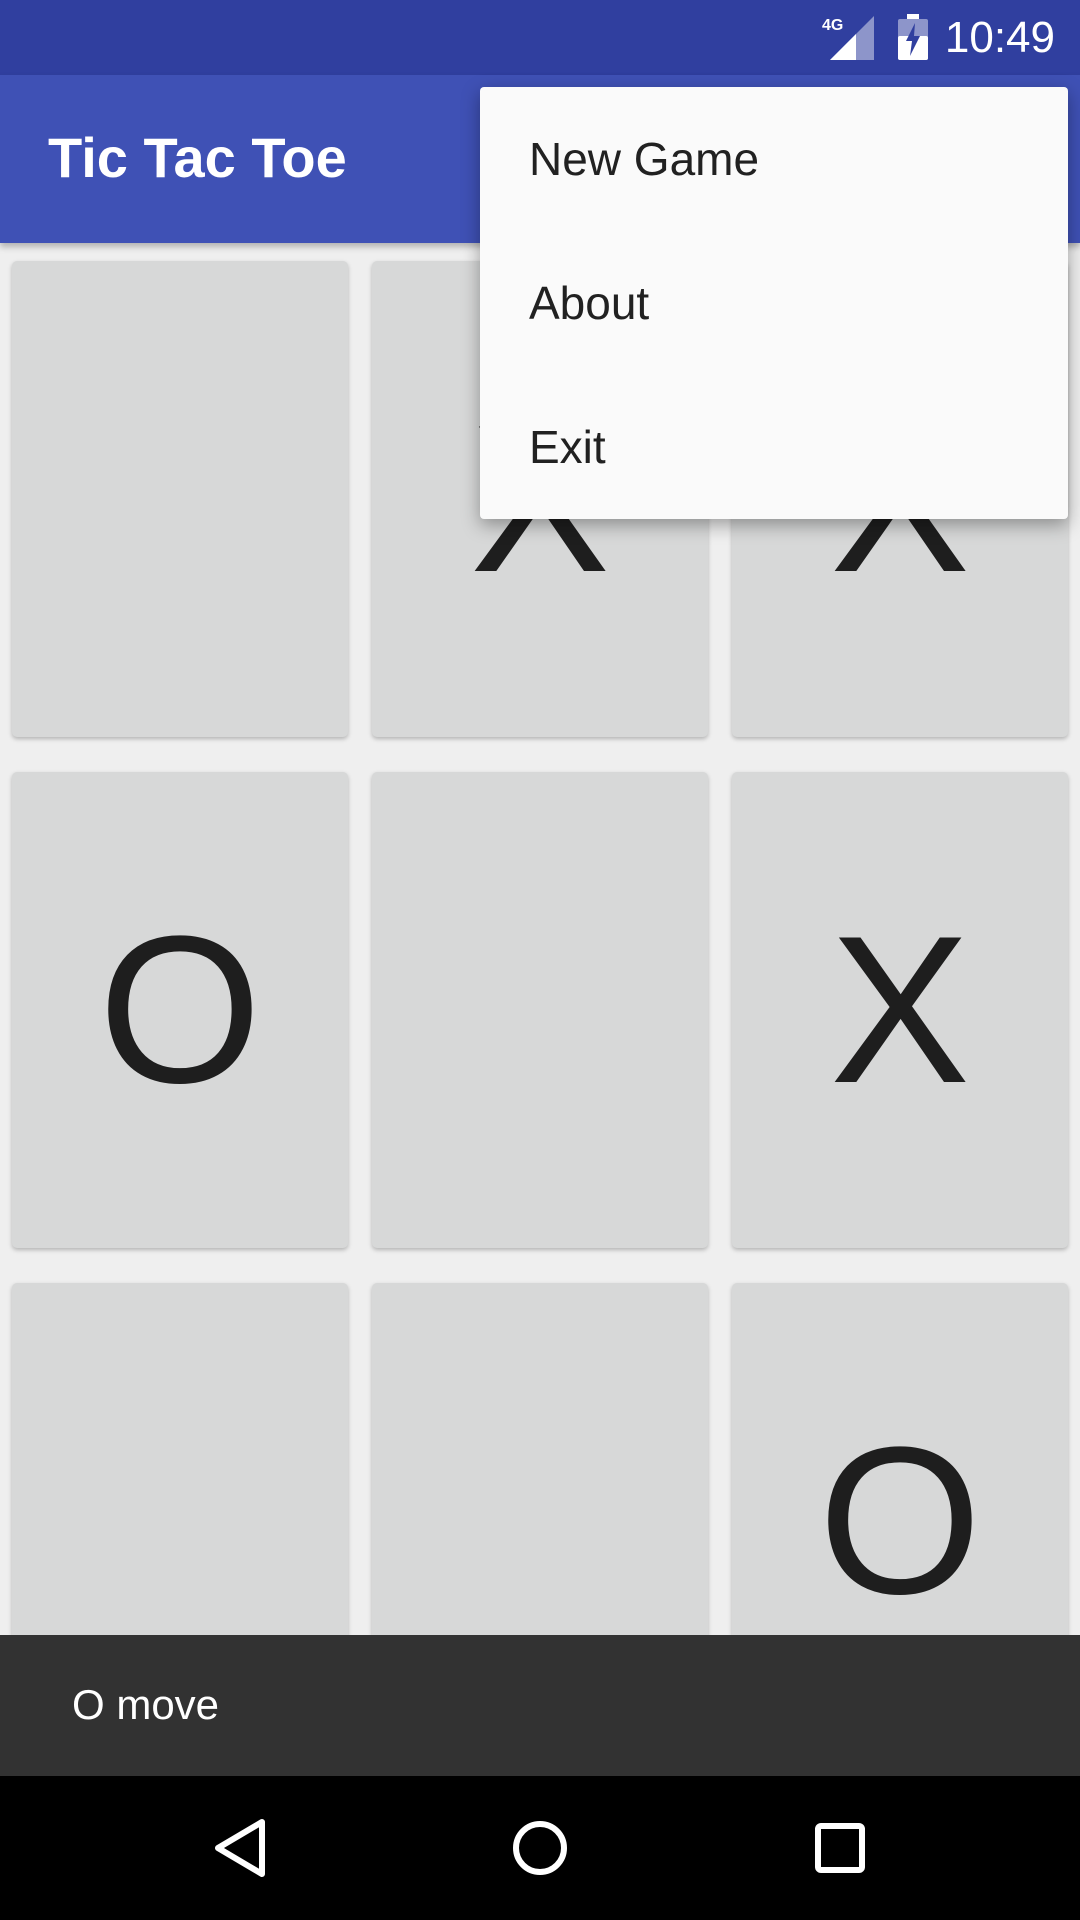  I want to click on home-button, so click(540, 1848).